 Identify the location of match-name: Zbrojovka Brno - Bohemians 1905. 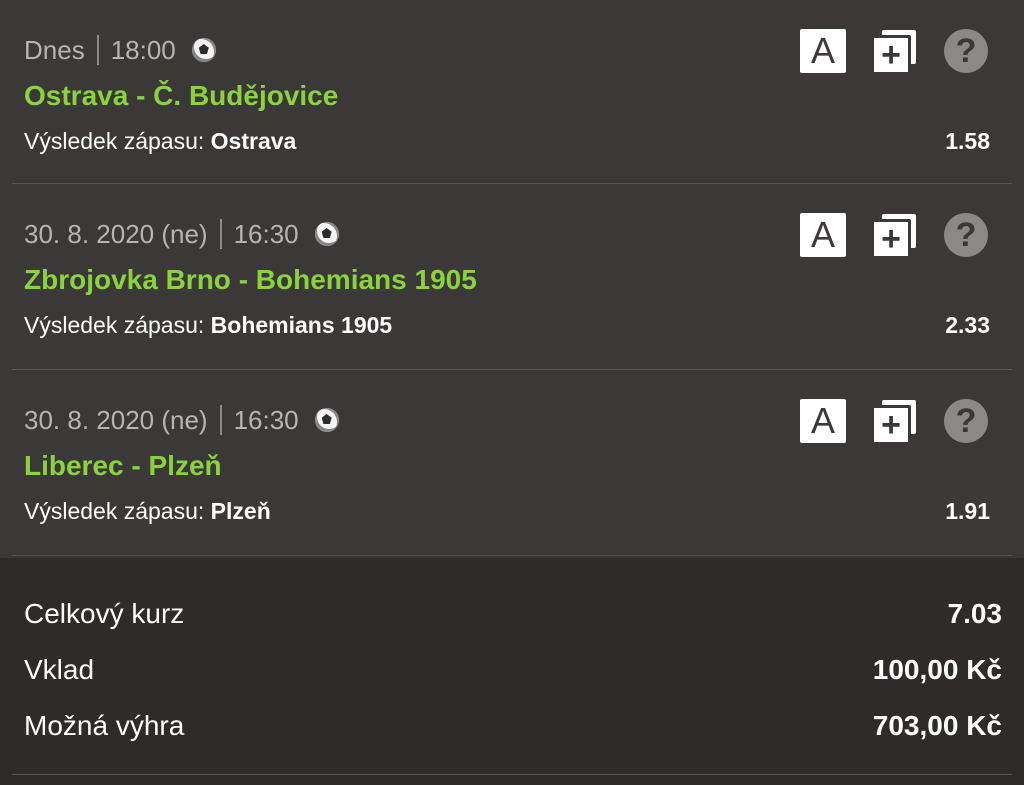
(250, 280).